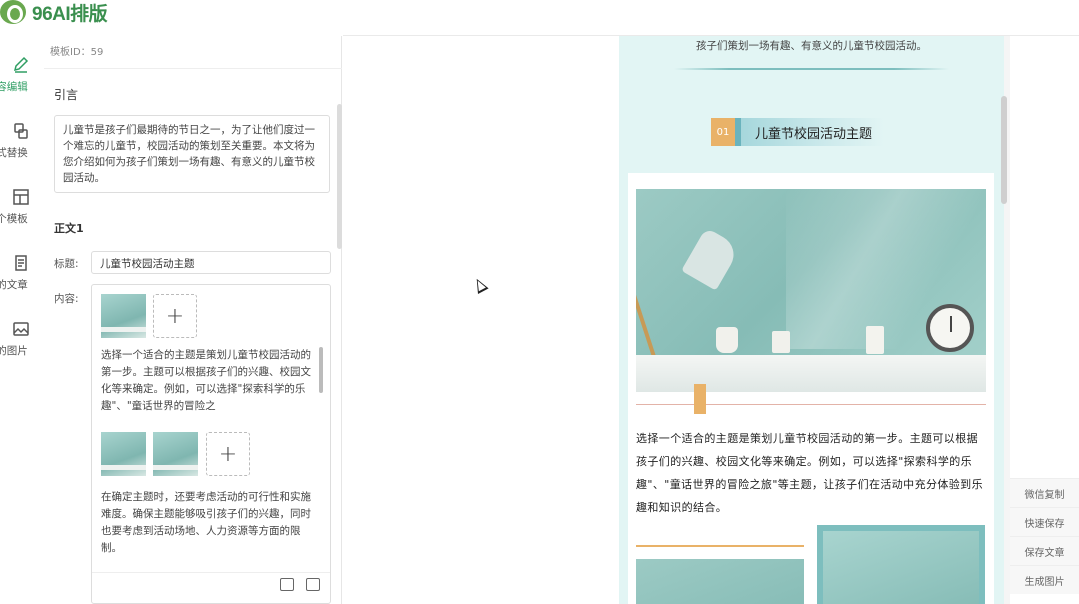  What do you see at coordinates (1044, 492) in the screenshot?
I see `wechat-copy-button: 微信复制` at bounding box center [1044, 492].